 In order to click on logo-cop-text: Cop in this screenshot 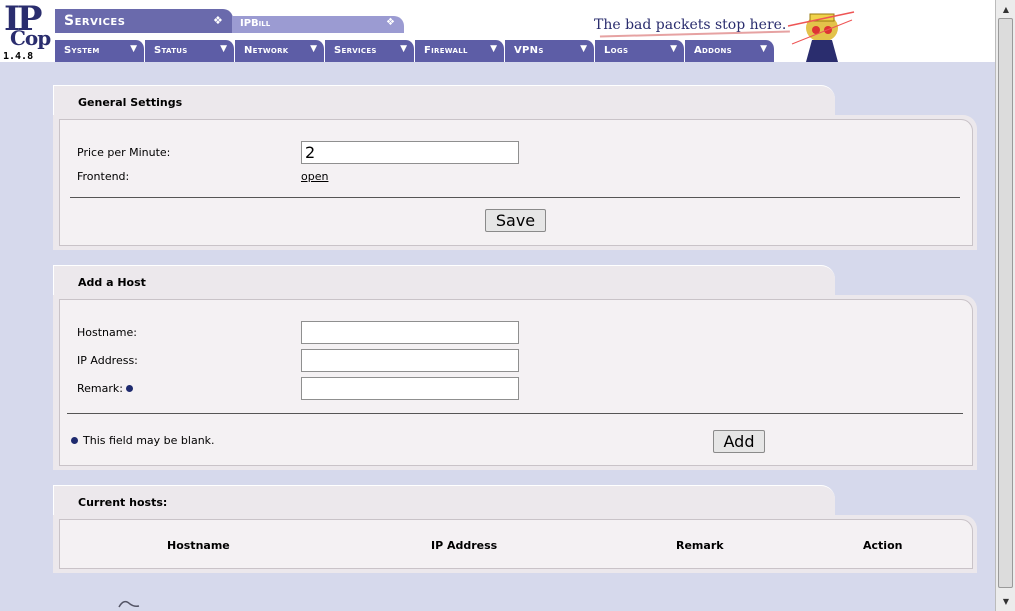, I will do `click(30, 38)`.